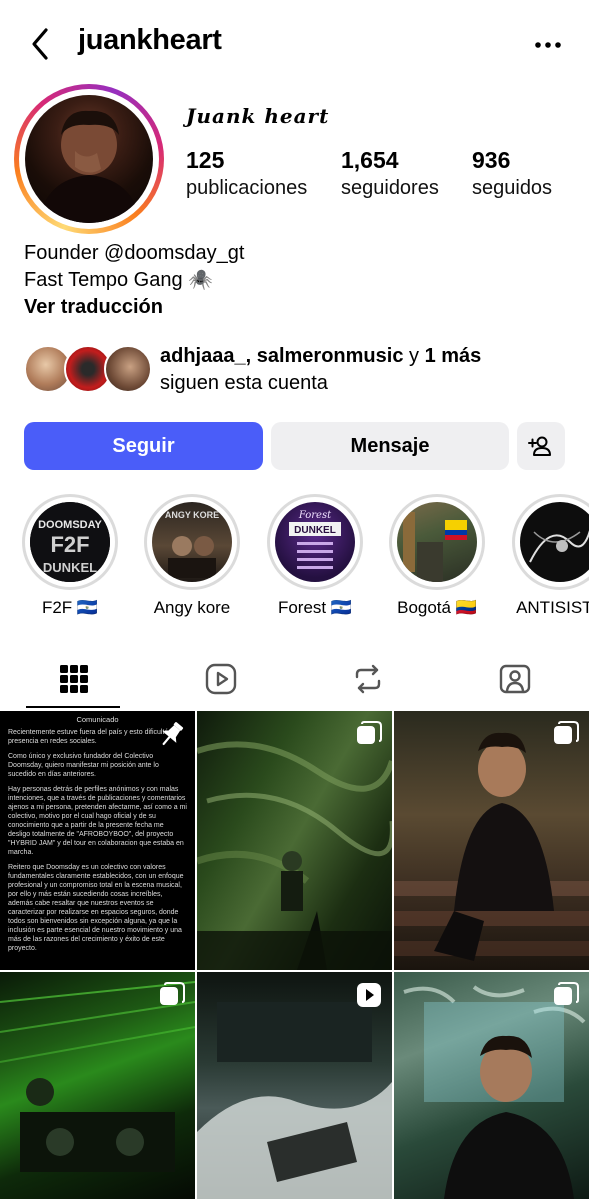  I want to click on tab-tagged, so click(514, 679).